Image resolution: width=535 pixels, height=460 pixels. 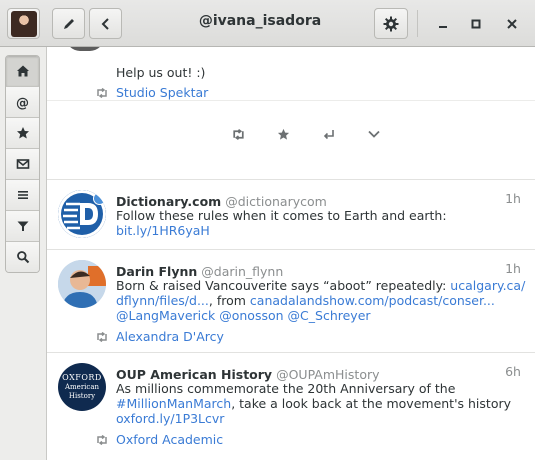 I want to click on author-handle: @dictionarycom, so click(x=276, y=201).